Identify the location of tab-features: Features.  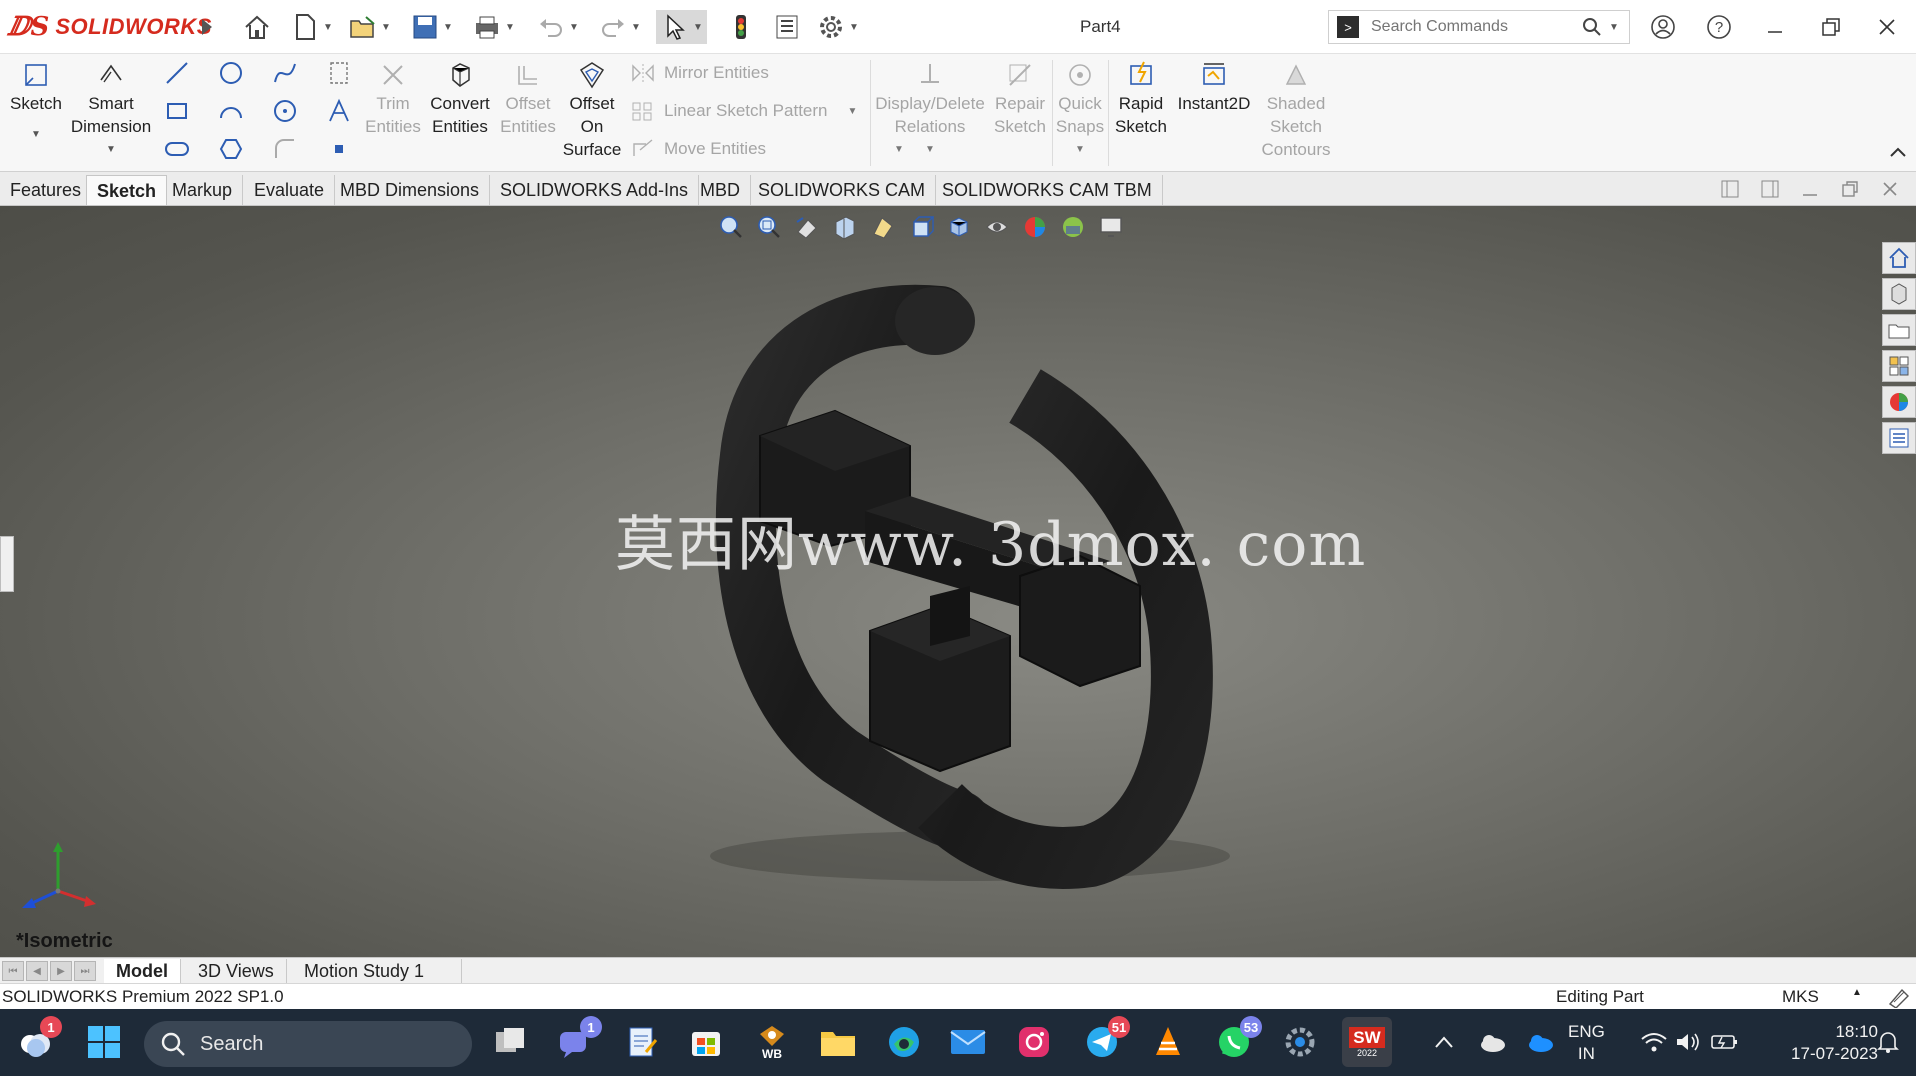
(46, 190).